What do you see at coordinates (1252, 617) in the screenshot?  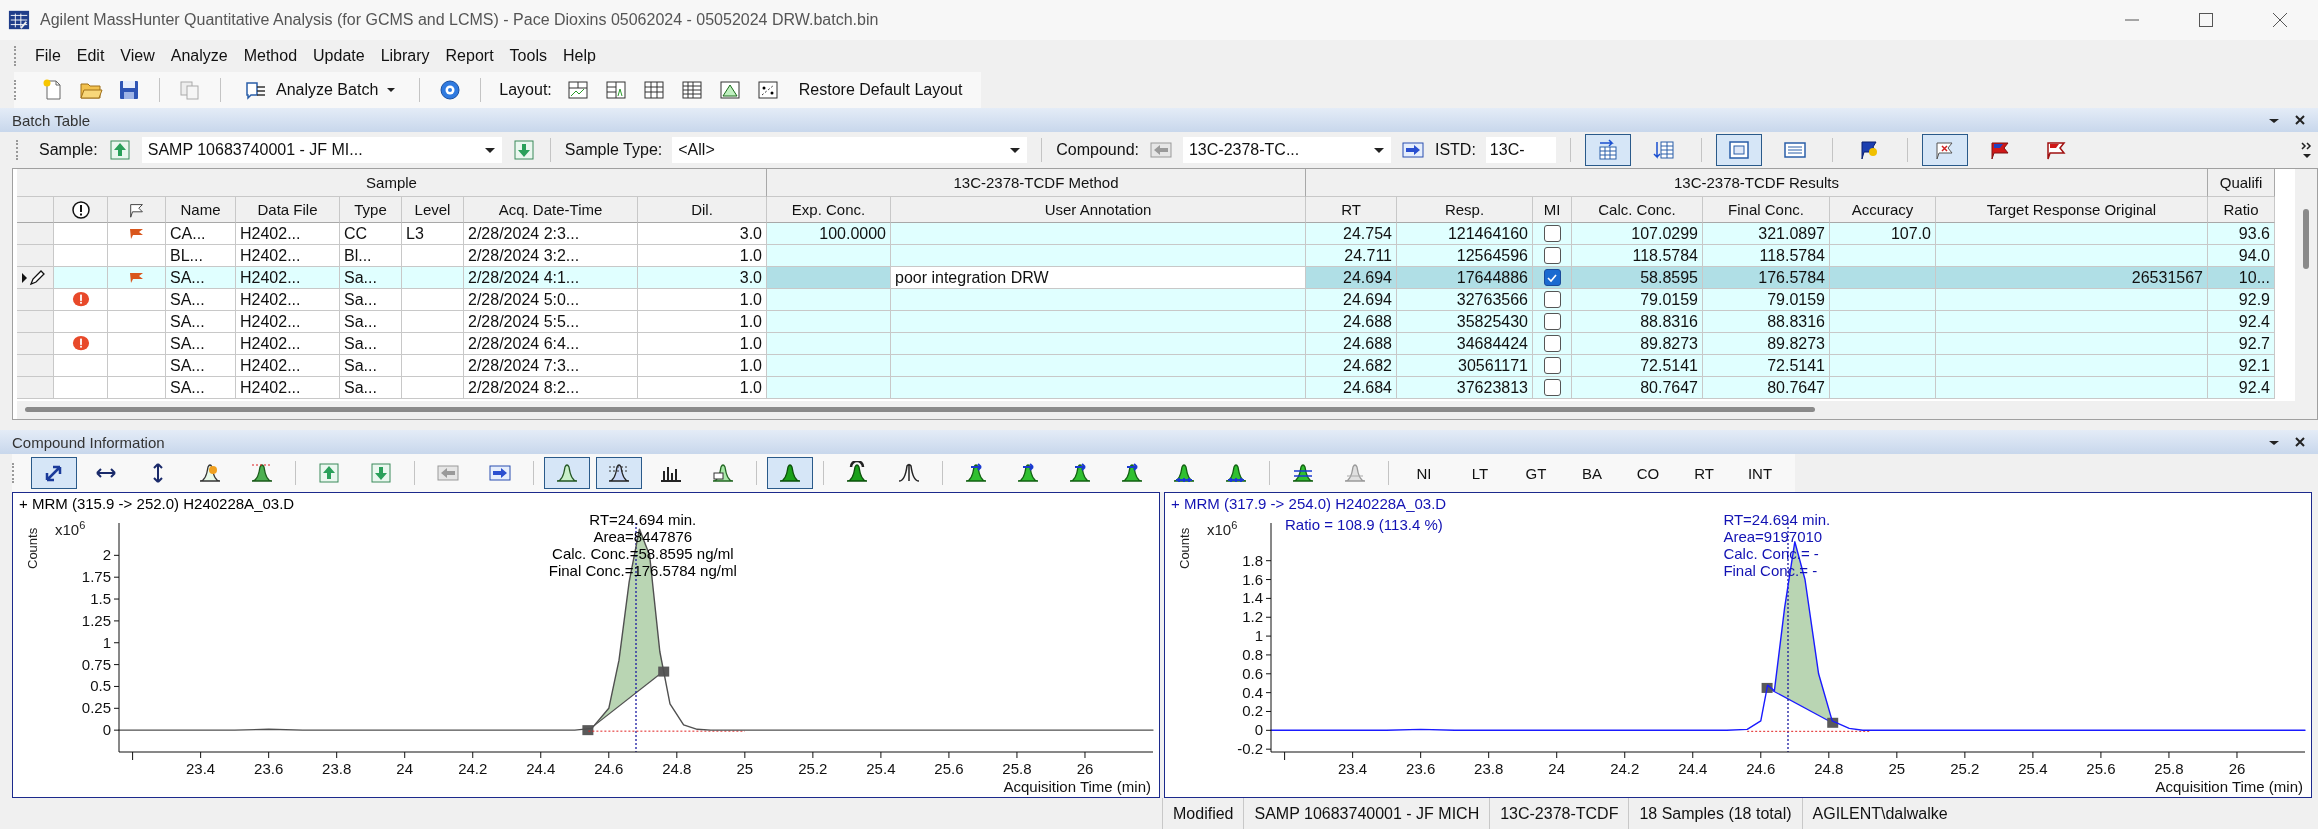 I see `tick-label: 1.2` at bounding box center [1252, 617].